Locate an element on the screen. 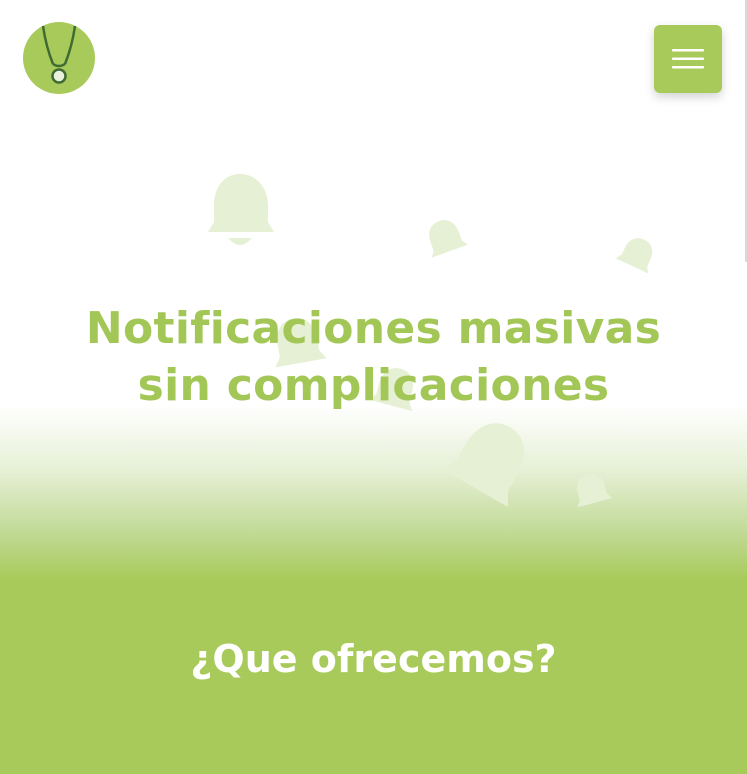  hero-title-line-1: Notificaciones masivas is located at coordinates (373, 328).